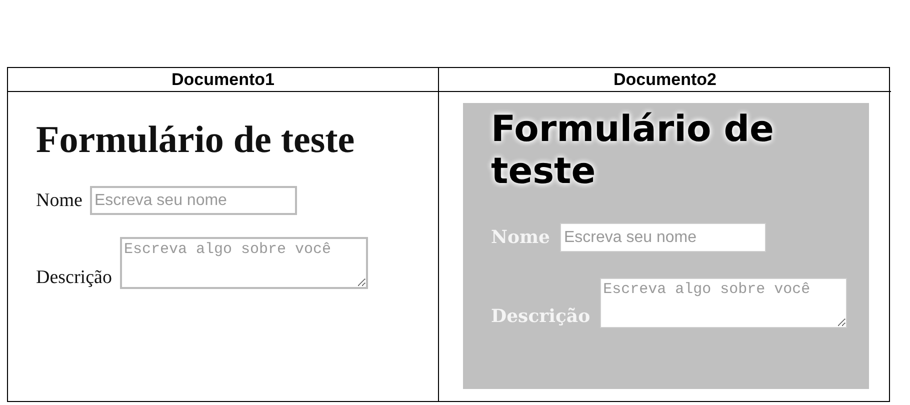  What do you see at coordinates (223, 80) in the screenshot?
I see `column-header: Documento1` at bounding box center [223, 80].